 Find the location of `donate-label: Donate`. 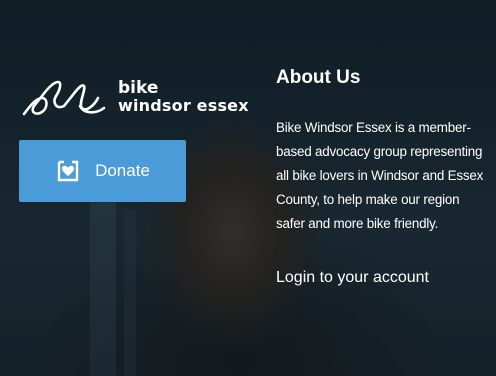

donate-label: Donate is located at coordinates (122, 170).